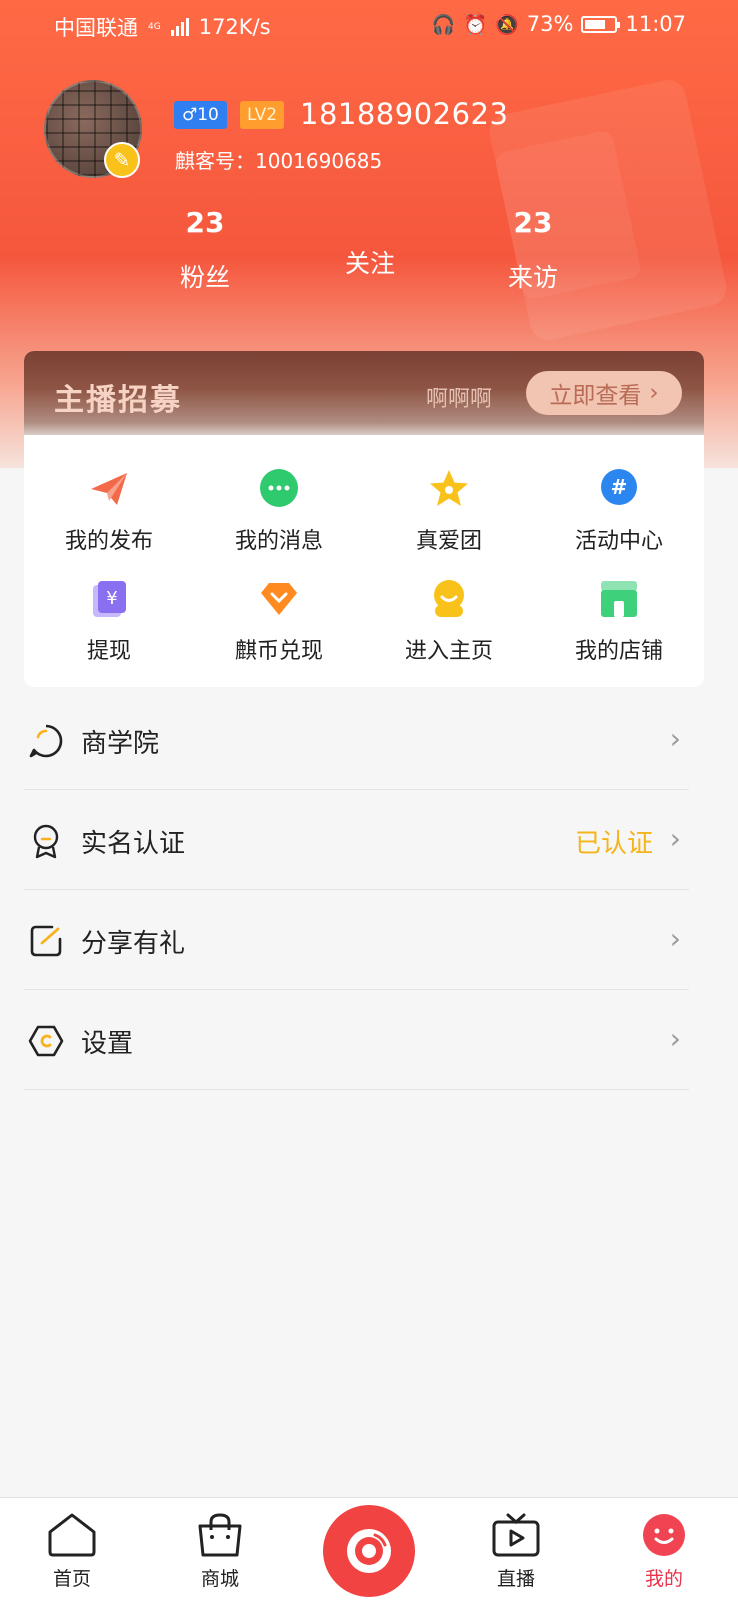 The width and height of the screenshot is (738, 1600). I want to click on grid-item-my-store: 我的店铺, so click(619, 621).